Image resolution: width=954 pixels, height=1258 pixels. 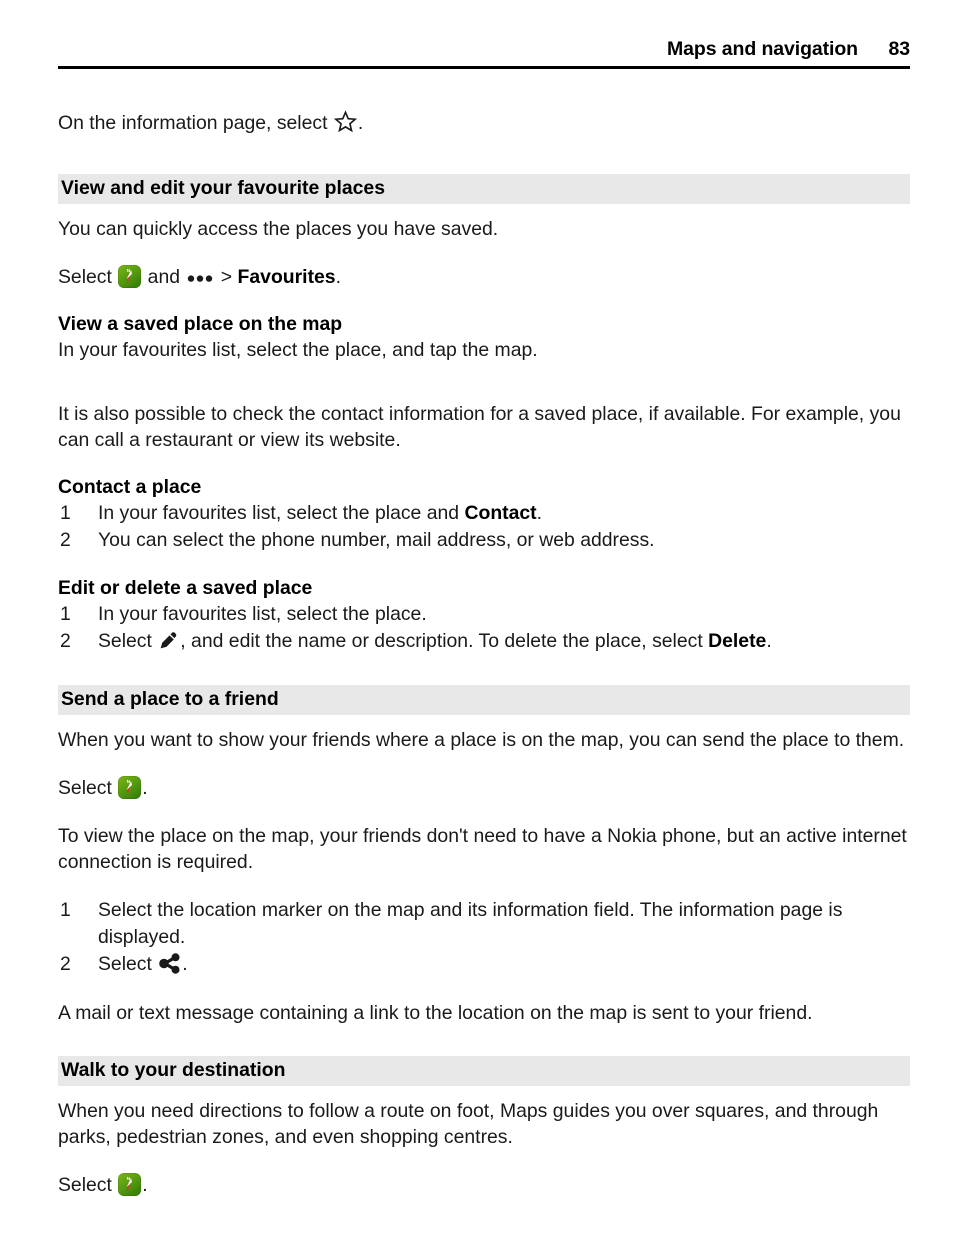 I want to click on intro-select-line: On the information page, select ., so click(x=484, y=123).